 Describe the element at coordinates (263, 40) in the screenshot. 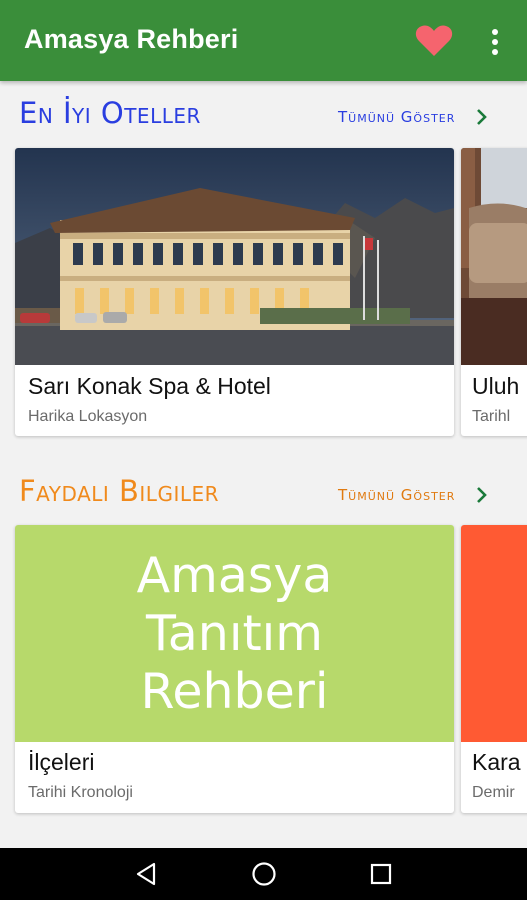

I see `app-bar: Amasya Rehberi` at that location.